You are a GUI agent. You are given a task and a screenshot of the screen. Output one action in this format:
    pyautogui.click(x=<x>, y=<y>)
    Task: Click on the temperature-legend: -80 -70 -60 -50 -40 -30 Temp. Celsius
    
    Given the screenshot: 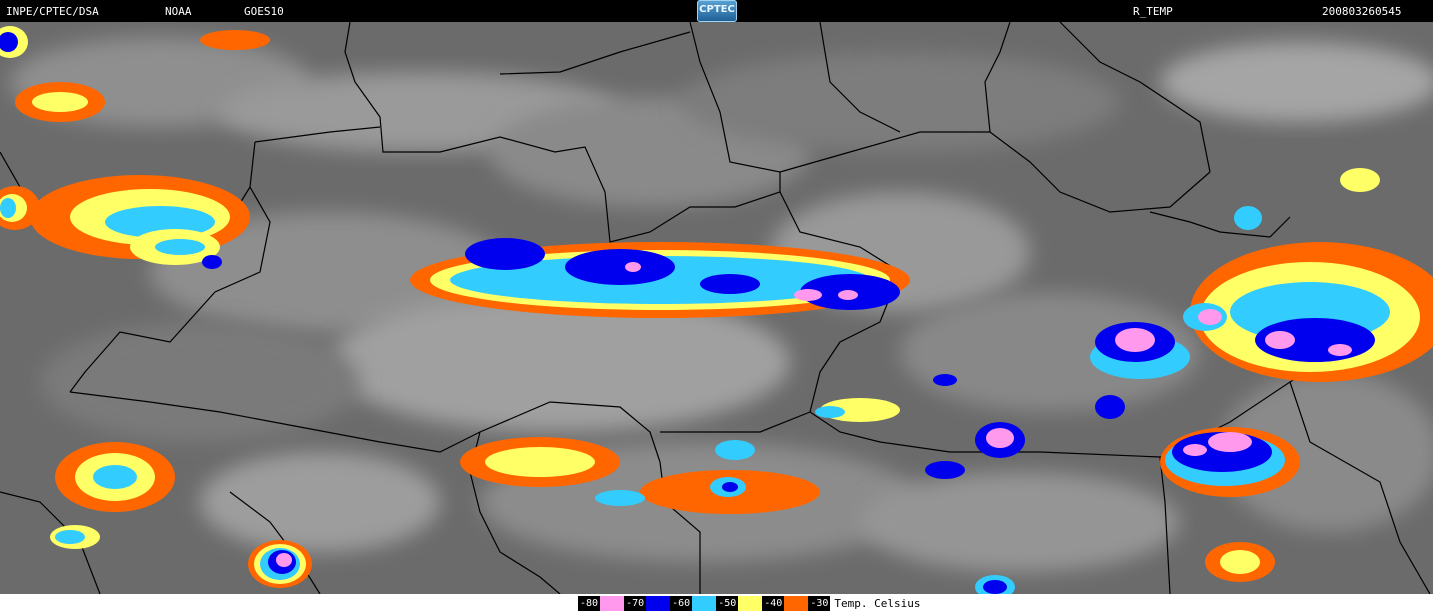 What is the action you would take?
    pyautogui.click(x=749, y=603)
    